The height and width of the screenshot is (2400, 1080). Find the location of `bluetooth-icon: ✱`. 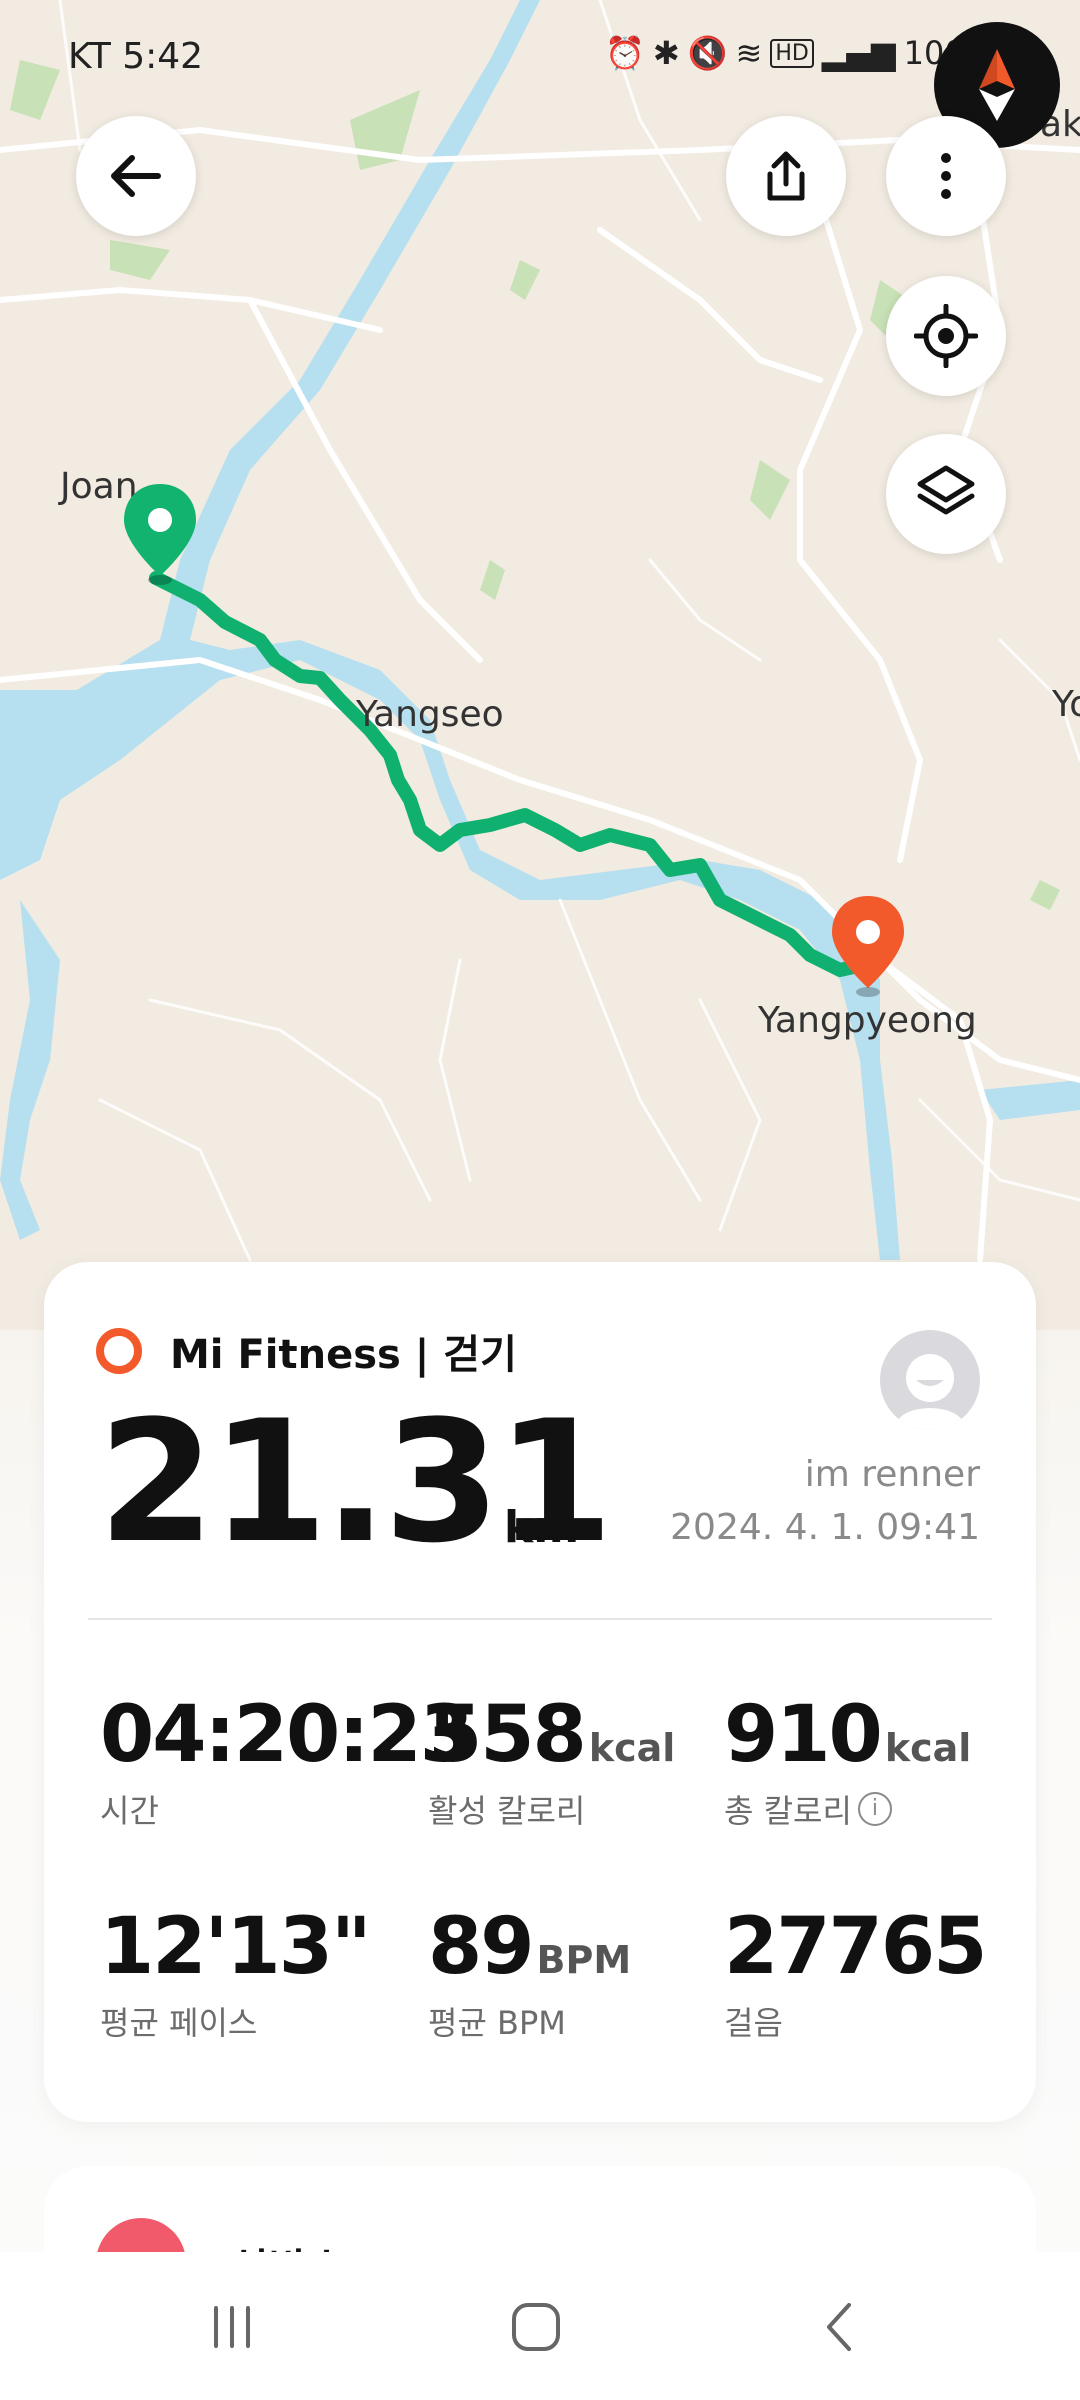

bluetooth-icon: ✱ is located at coordinates (666, 53).